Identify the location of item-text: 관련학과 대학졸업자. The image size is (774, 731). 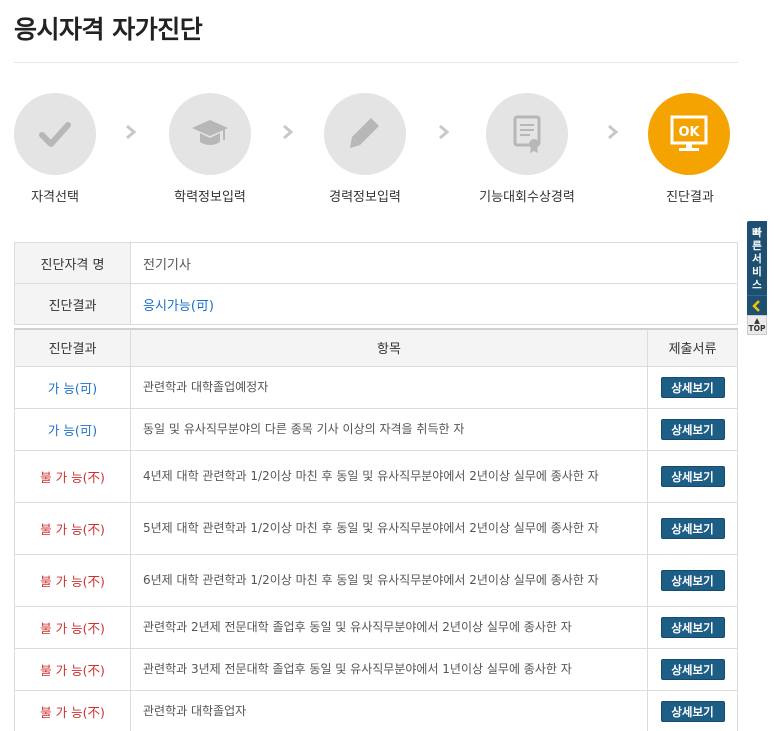
(389, 710).